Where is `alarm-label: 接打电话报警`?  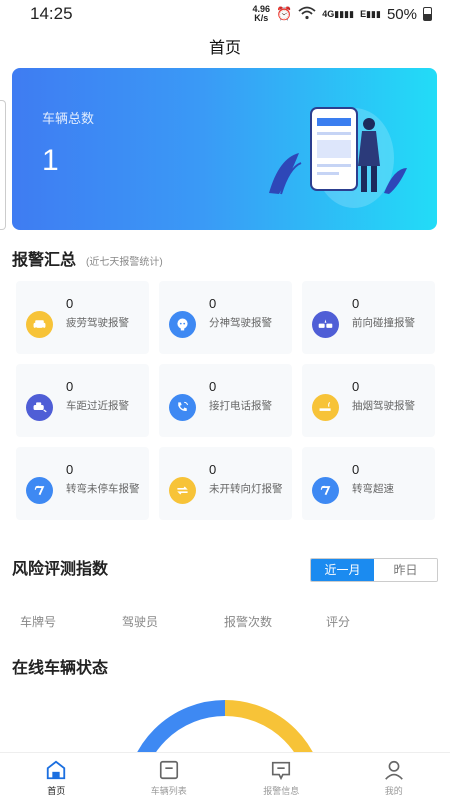 alarm-label: 接打电话报警 is located at coordinates (240, 406).